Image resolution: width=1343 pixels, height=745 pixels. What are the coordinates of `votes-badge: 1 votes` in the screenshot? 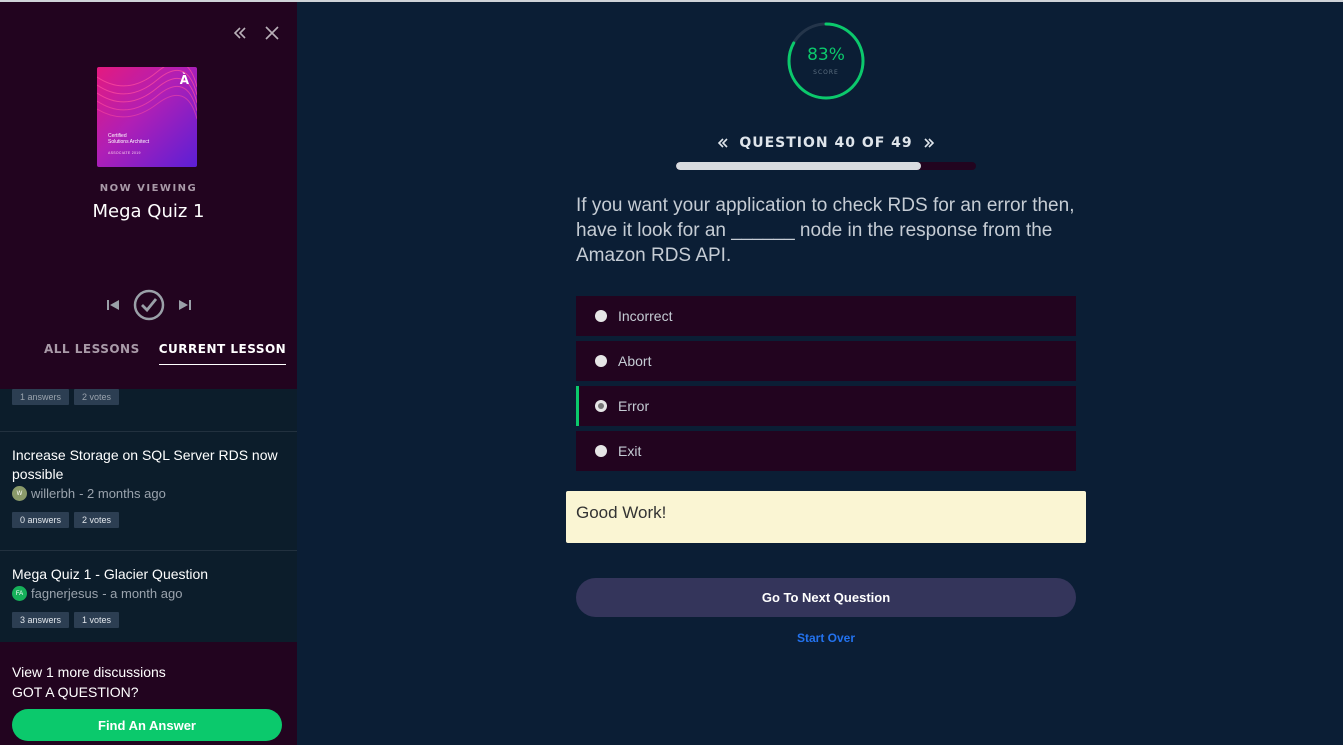 It's located at (97, 620).